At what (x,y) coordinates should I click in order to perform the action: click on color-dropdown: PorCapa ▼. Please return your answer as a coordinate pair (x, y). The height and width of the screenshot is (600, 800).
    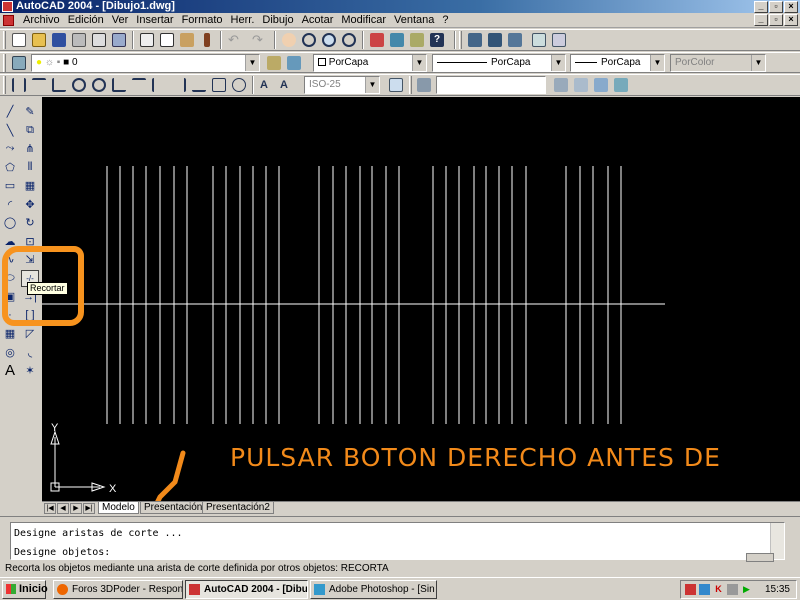
    Looking at the image, I should click on (370, 63).